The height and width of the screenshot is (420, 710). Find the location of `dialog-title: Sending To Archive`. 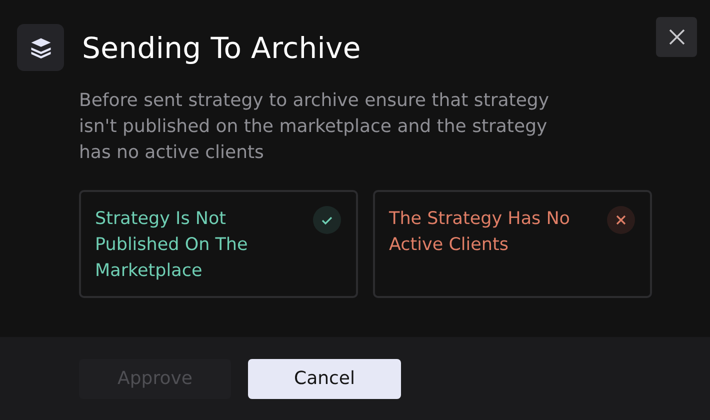

dialog-title: Sending To Archive is located at coordinates (222, 47).